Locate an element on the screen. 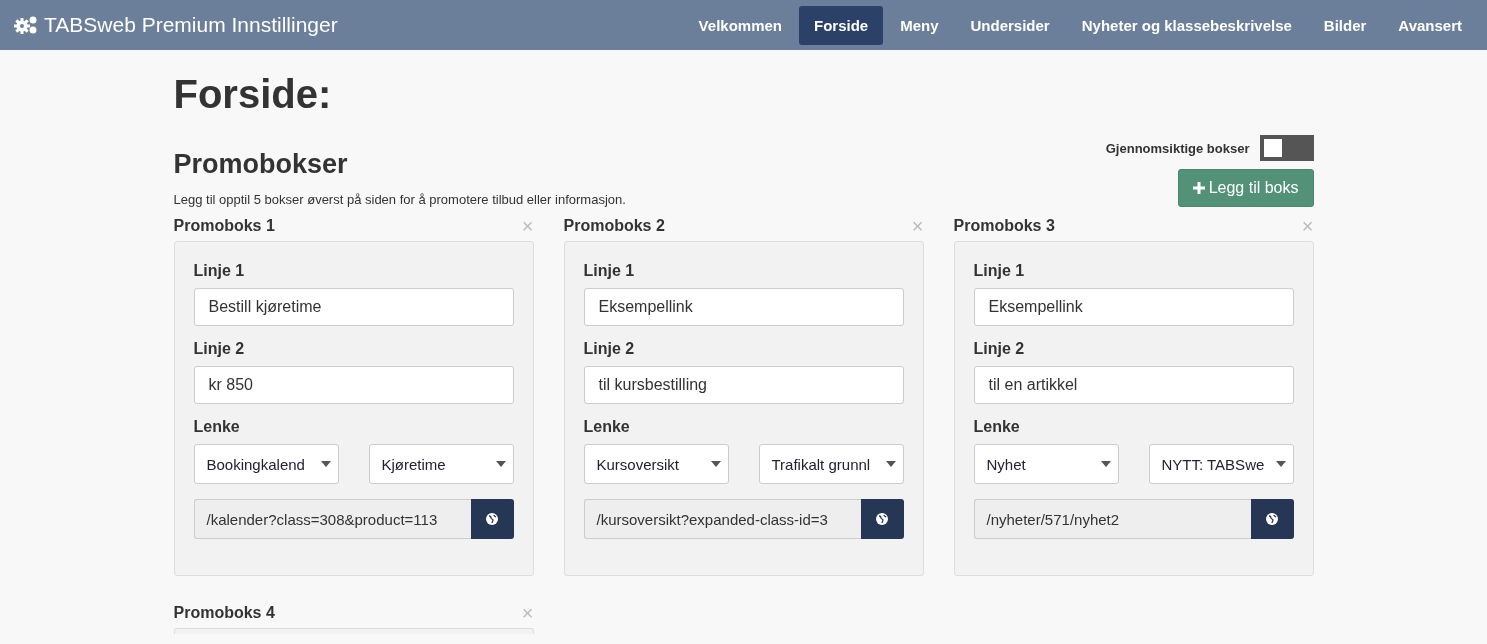 The width and height of the screenshot is (1487, 644). text-field: til kursbestilling is located at coordinates (743, 385).